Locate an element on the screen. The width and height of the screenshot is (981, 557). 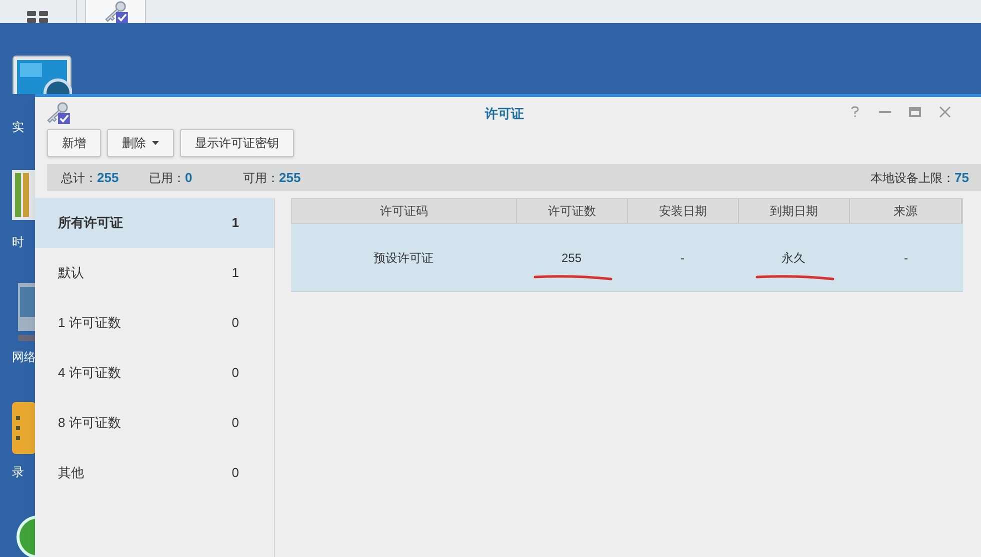
stat-label: 本地设备上限： is located at coordinates (912, 178).